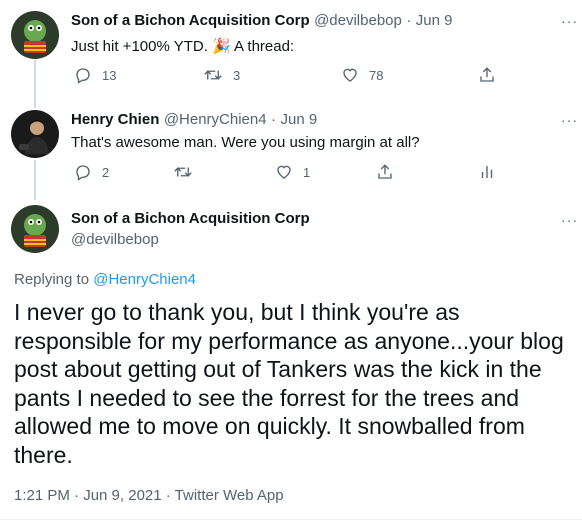  What do you see at coordinates (237, 75) in the screenshot?
I see `retweet-count: 3` at bounding box center [237, 75].